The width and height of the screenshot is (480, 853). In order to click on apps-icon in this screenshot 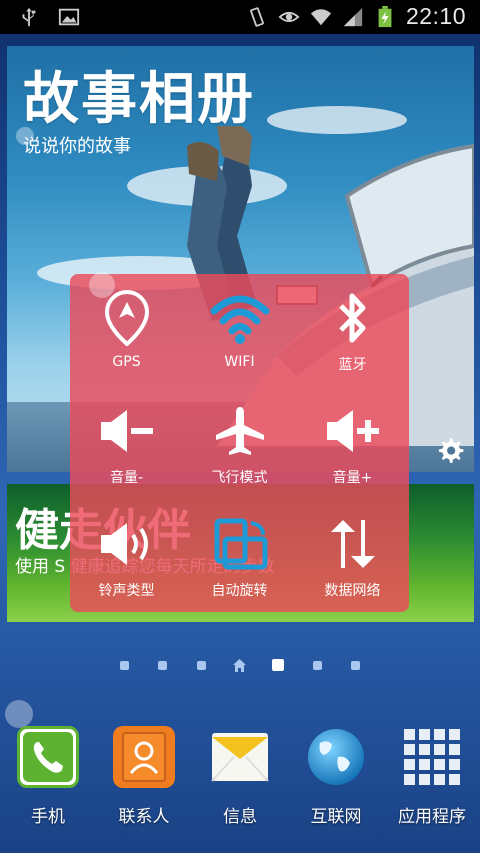, I will do `click(432, 757)`.